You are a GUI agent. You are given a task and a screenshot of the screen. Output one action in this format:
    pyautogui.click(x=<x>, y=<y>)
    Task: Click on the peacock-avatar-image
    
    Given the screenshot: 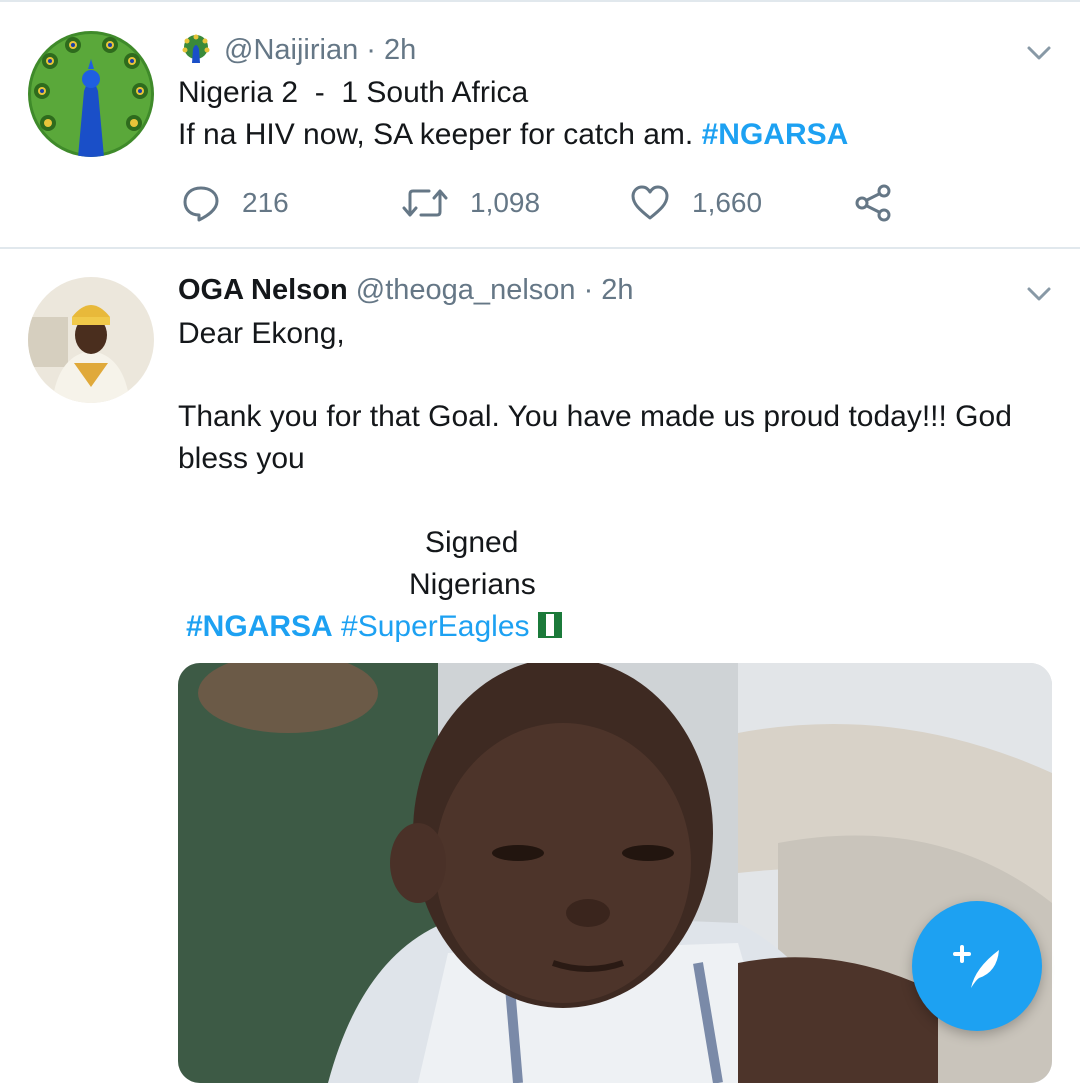 What is the action you would take?
    pyautogui.click(x=91, y=94)
    